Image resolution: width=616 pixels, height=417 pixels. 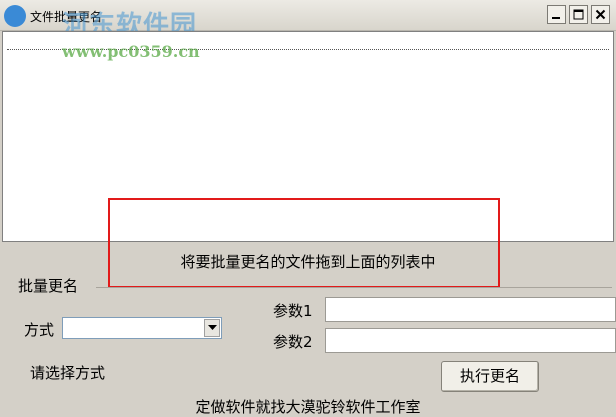 What do you see at coordinates (556, 14) in the screenshot?
I see `minimize-button` at bounding box center [556, 14].